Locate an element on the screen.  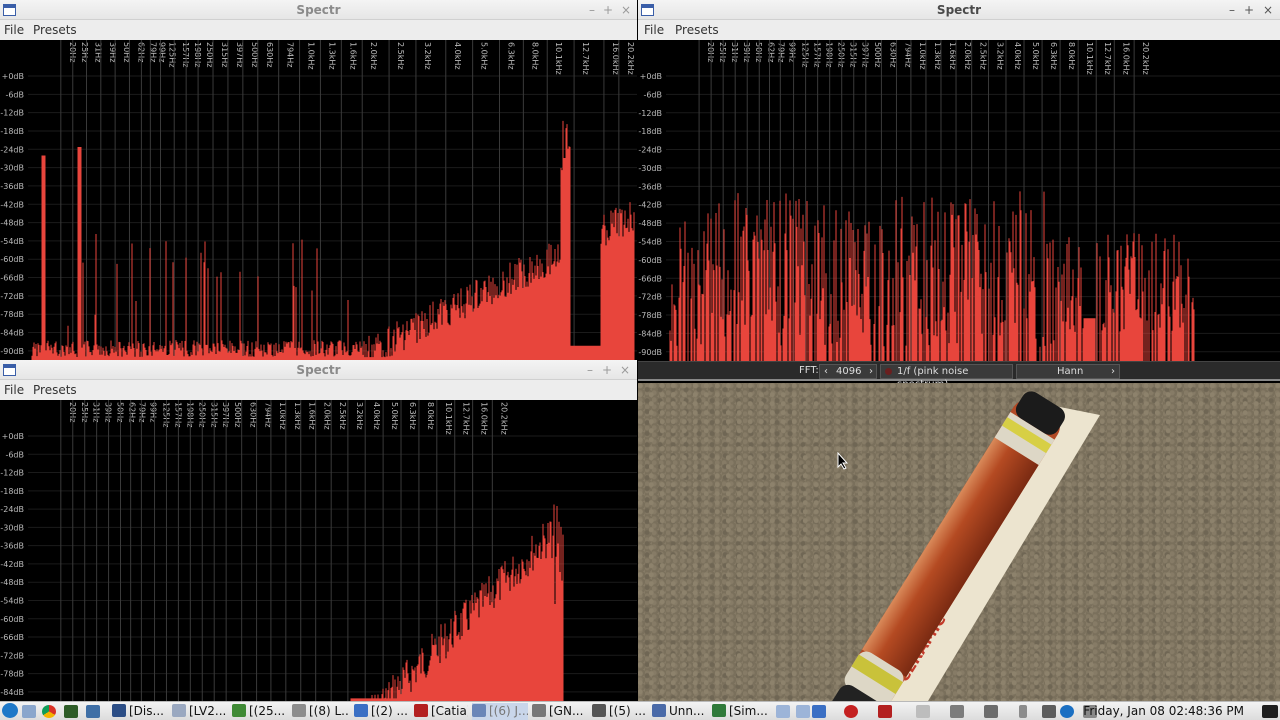
db-tick-label: -66dB is located at coordinates (650, 278).